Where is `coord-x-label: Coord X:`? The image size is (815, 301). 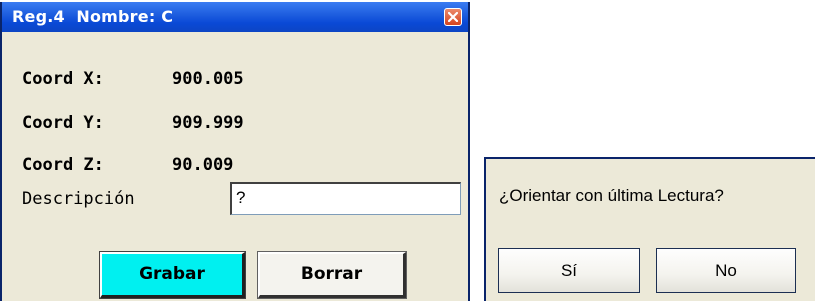
coord-x-label: Coord X: is located at coordinates (63, 79).